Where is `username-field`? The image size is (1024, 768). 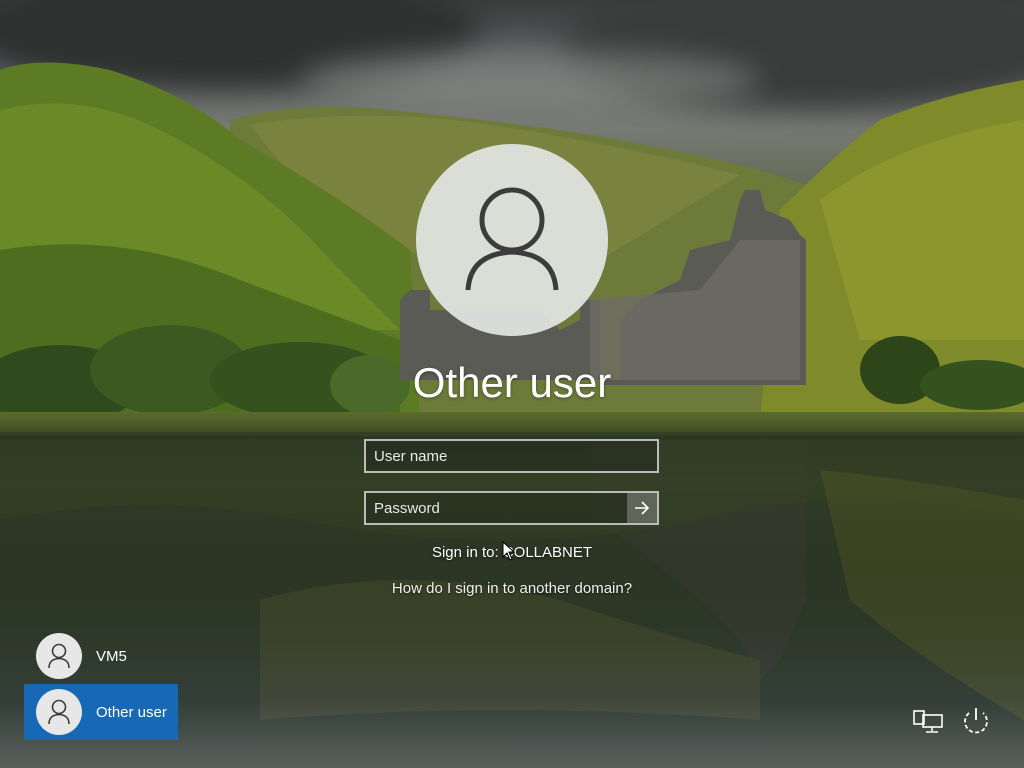
username-field is located at coordinates (511, 456).